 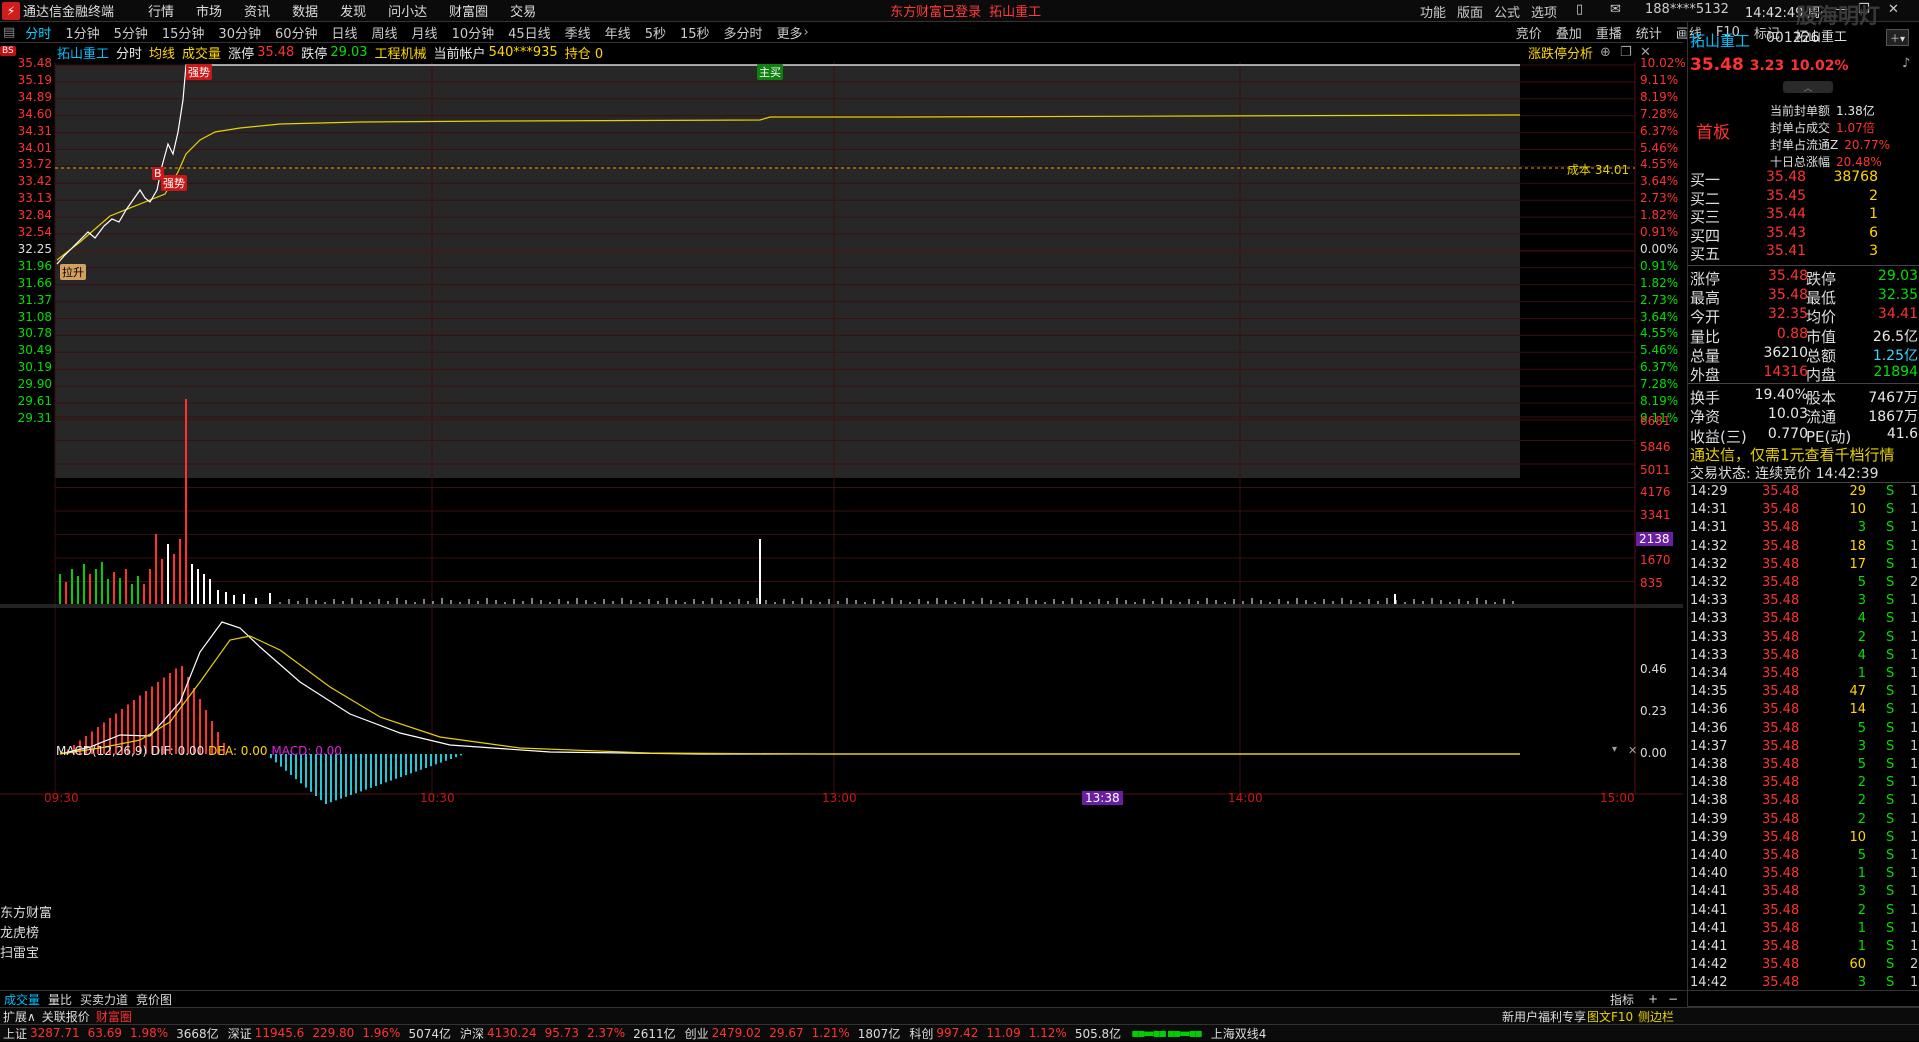 What do you see at coordinates (695, 32) in the screenshot?
I see `period-tab-15s: 15秒` at bounding box center [695, 32].